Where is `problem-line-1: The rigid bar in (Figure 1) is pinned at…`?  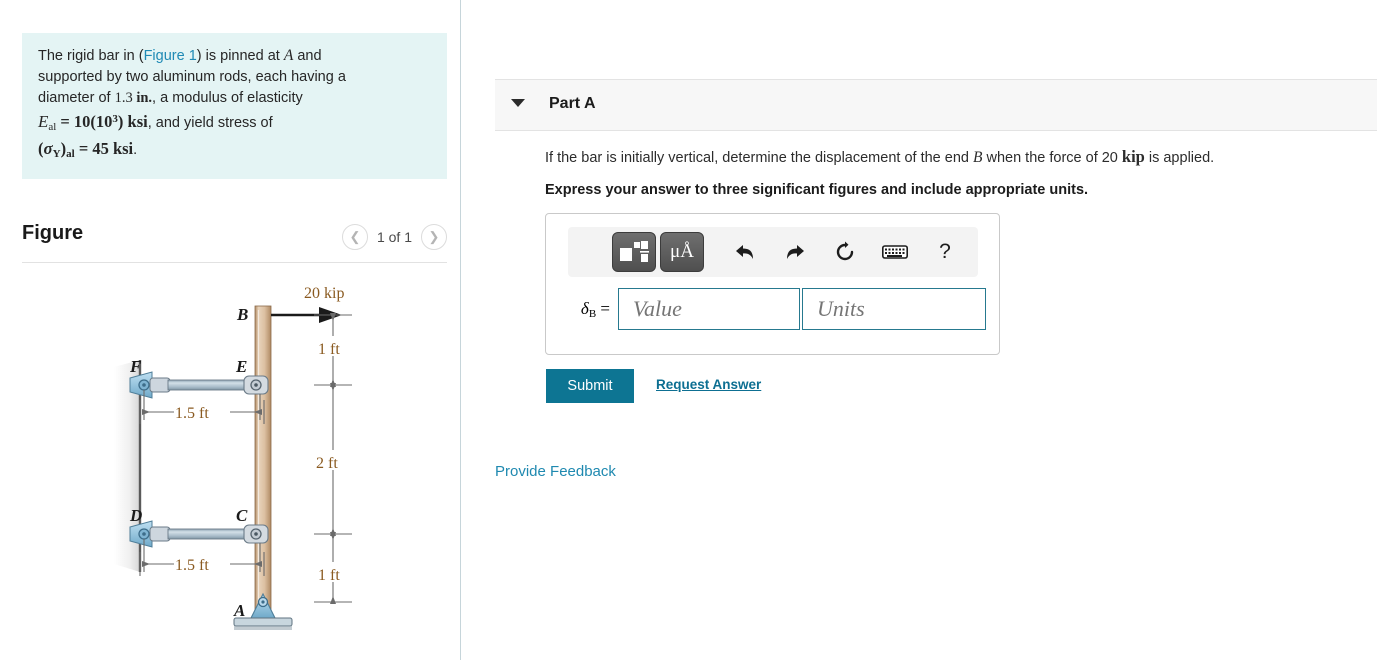 problem-line-1: The rigid bar in (Figure 1) is pinned at… is located at coordinates (180, 55).